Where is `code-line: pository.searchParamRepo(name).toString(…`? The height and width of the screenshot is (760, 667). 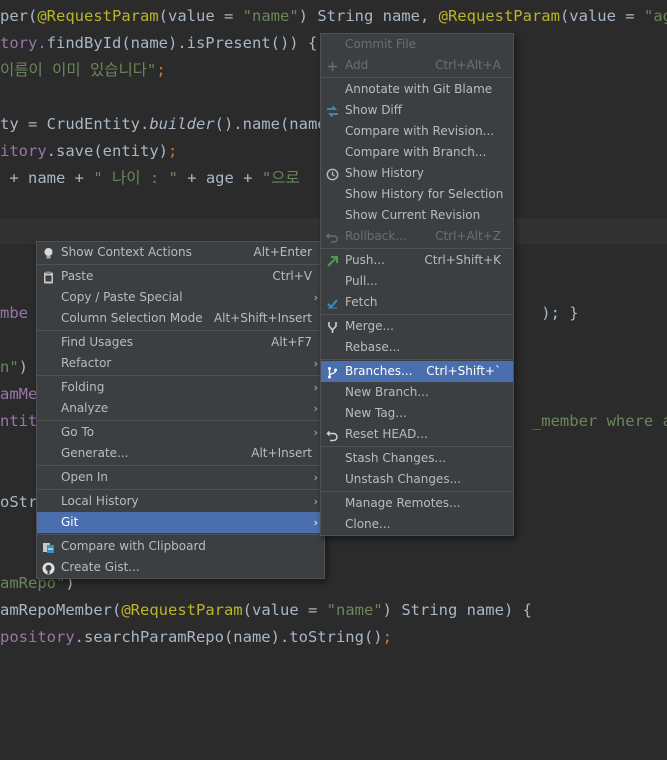 code-line: pository.searchParamRepo(name).toString(… is located at coordinates (196, 637).